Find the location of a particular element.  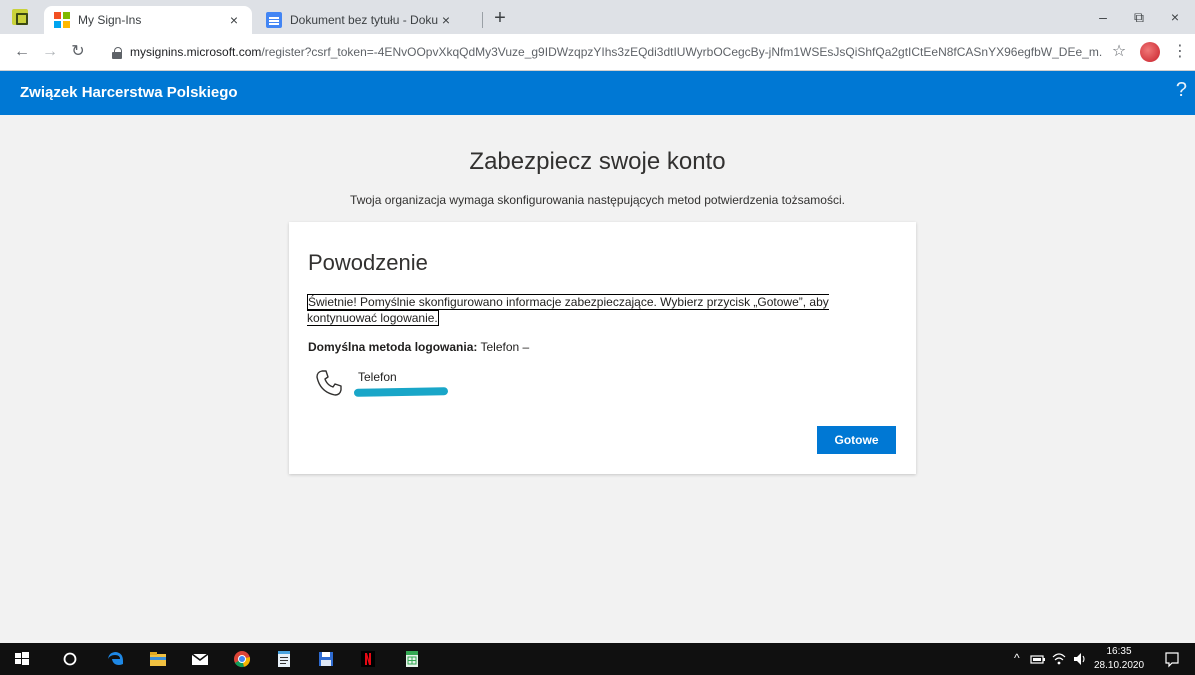

clock-date: 28.10.2020 is located at coordinates (1119, 665).